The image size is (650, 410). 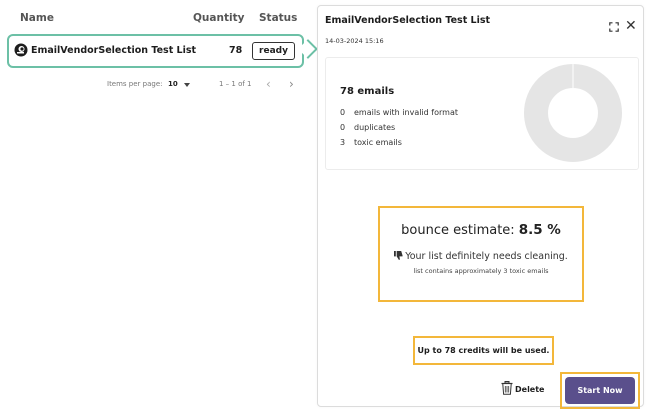 What do you see at coordinates (135, 84) in the screenshot?
I see `items-per-page-label: Items per page:` at bounding box center [135, 84].